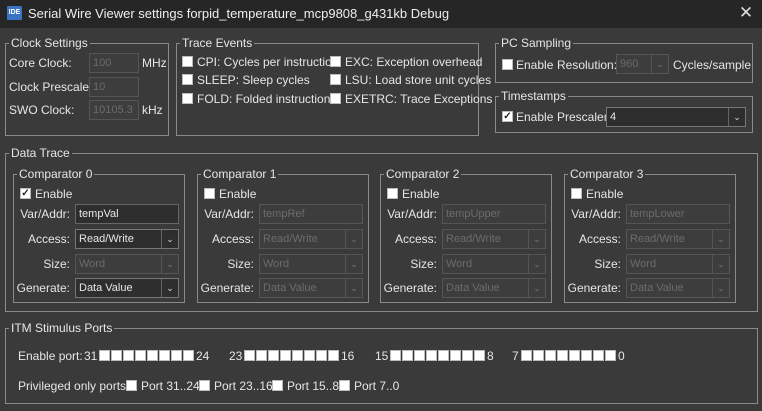 This screenshot has height=411, width=762. Describe the element at coordinates (268, 62) in the screenshot. I see `cpi-label: CPI: Cycles per instruction` at that location.